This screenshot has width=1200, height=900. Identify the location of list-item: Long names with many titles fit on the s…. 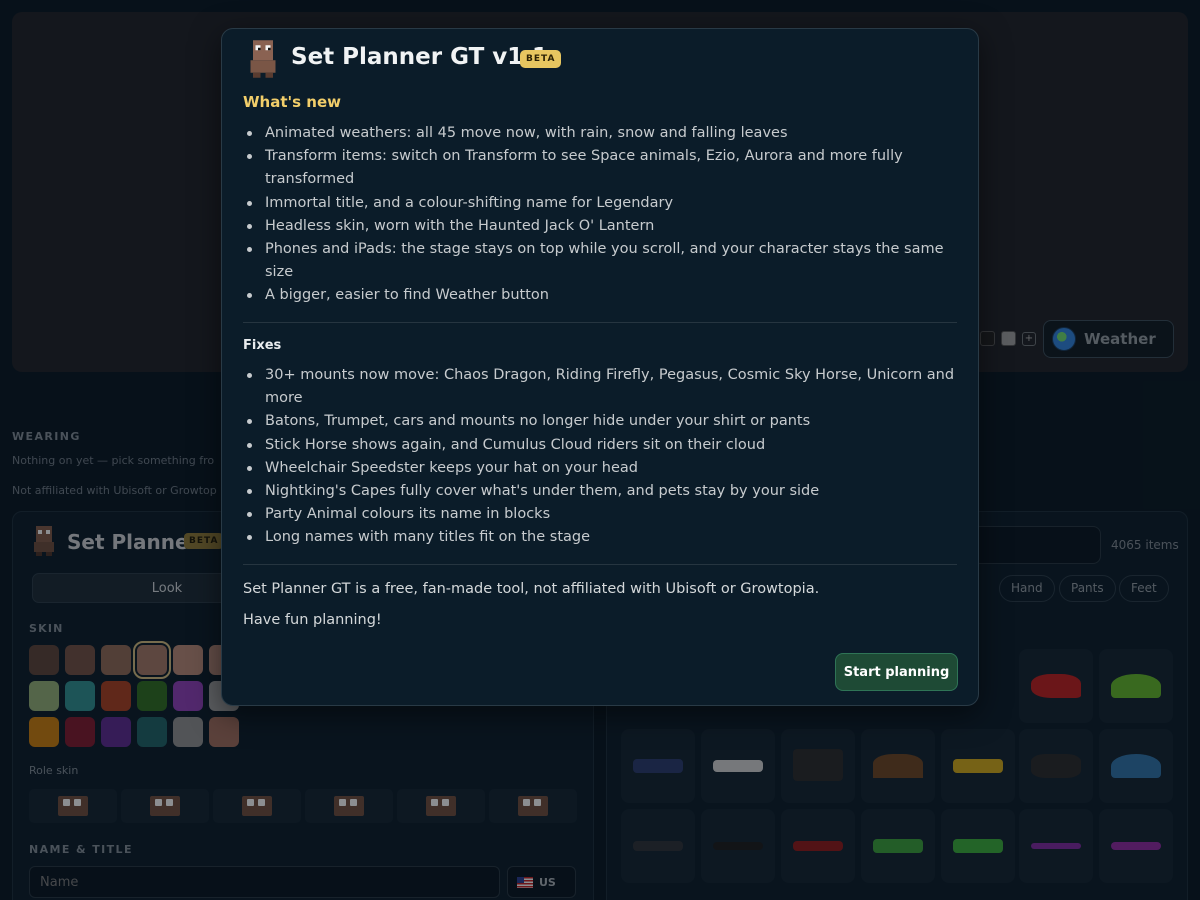
(603, 537).